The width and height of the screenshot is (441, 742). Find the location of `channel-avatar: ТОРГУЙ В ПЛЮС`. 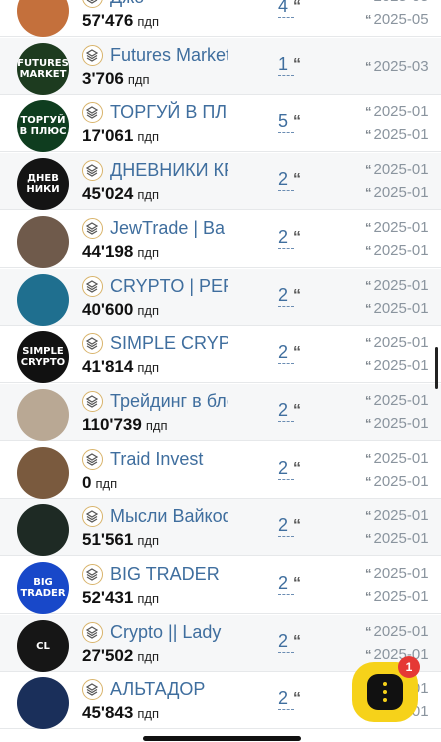

channel-avatar: ТОРГУЙ В ПЛЮС is located at coordinates (43, 126).